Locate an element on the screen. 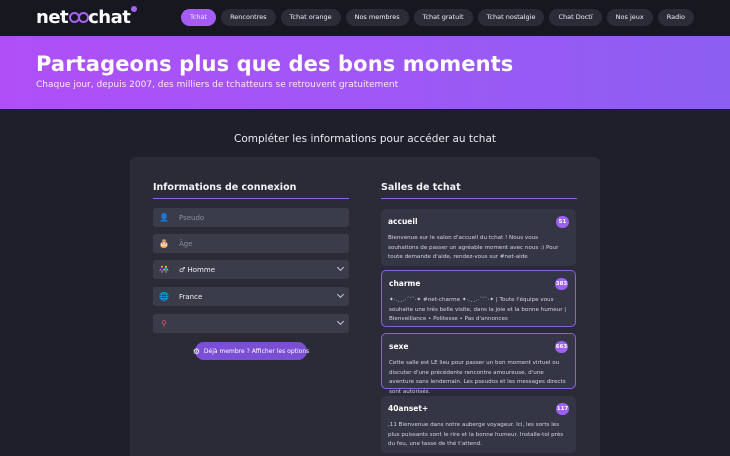  nav-item-radio: Radio is located at coordinates (675, 17).